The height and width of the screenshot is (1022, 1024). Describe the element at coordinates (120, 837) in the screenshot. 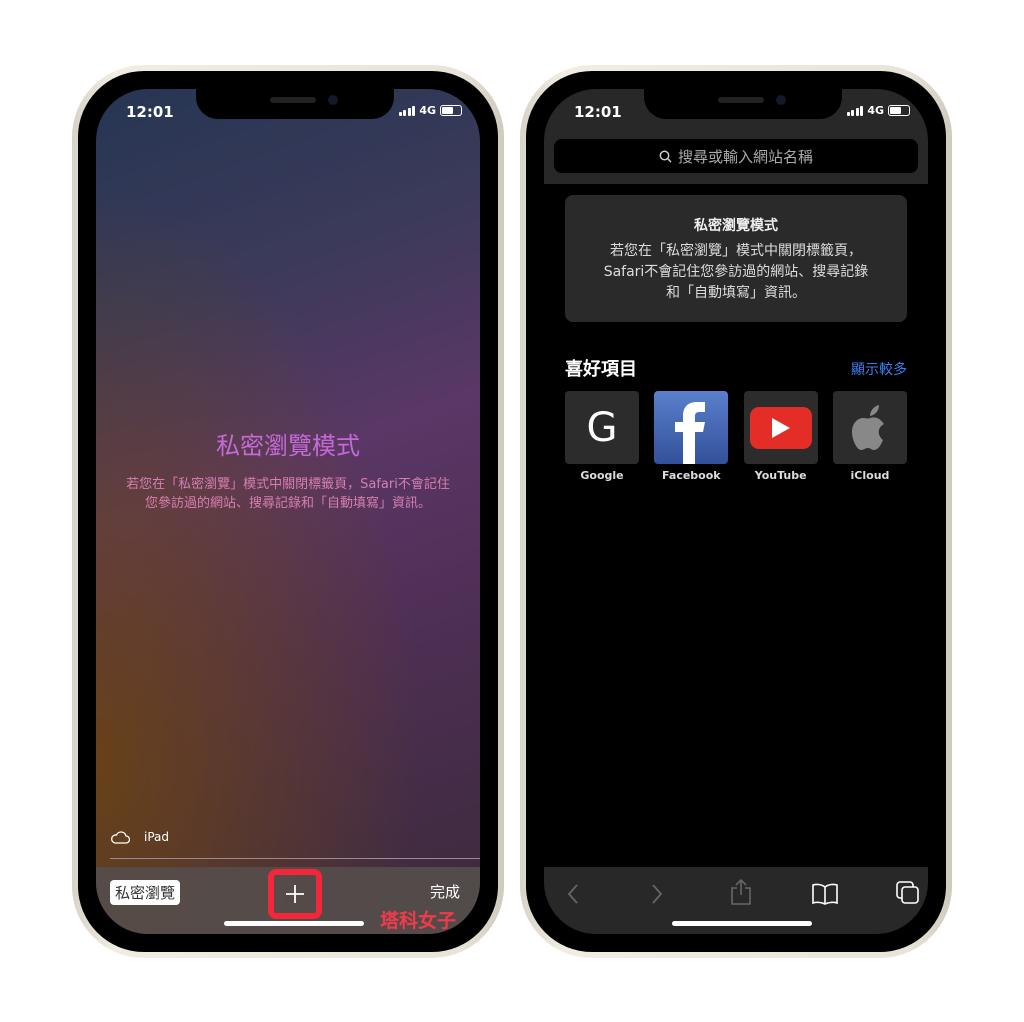

I see `cloud-icon` at that location.